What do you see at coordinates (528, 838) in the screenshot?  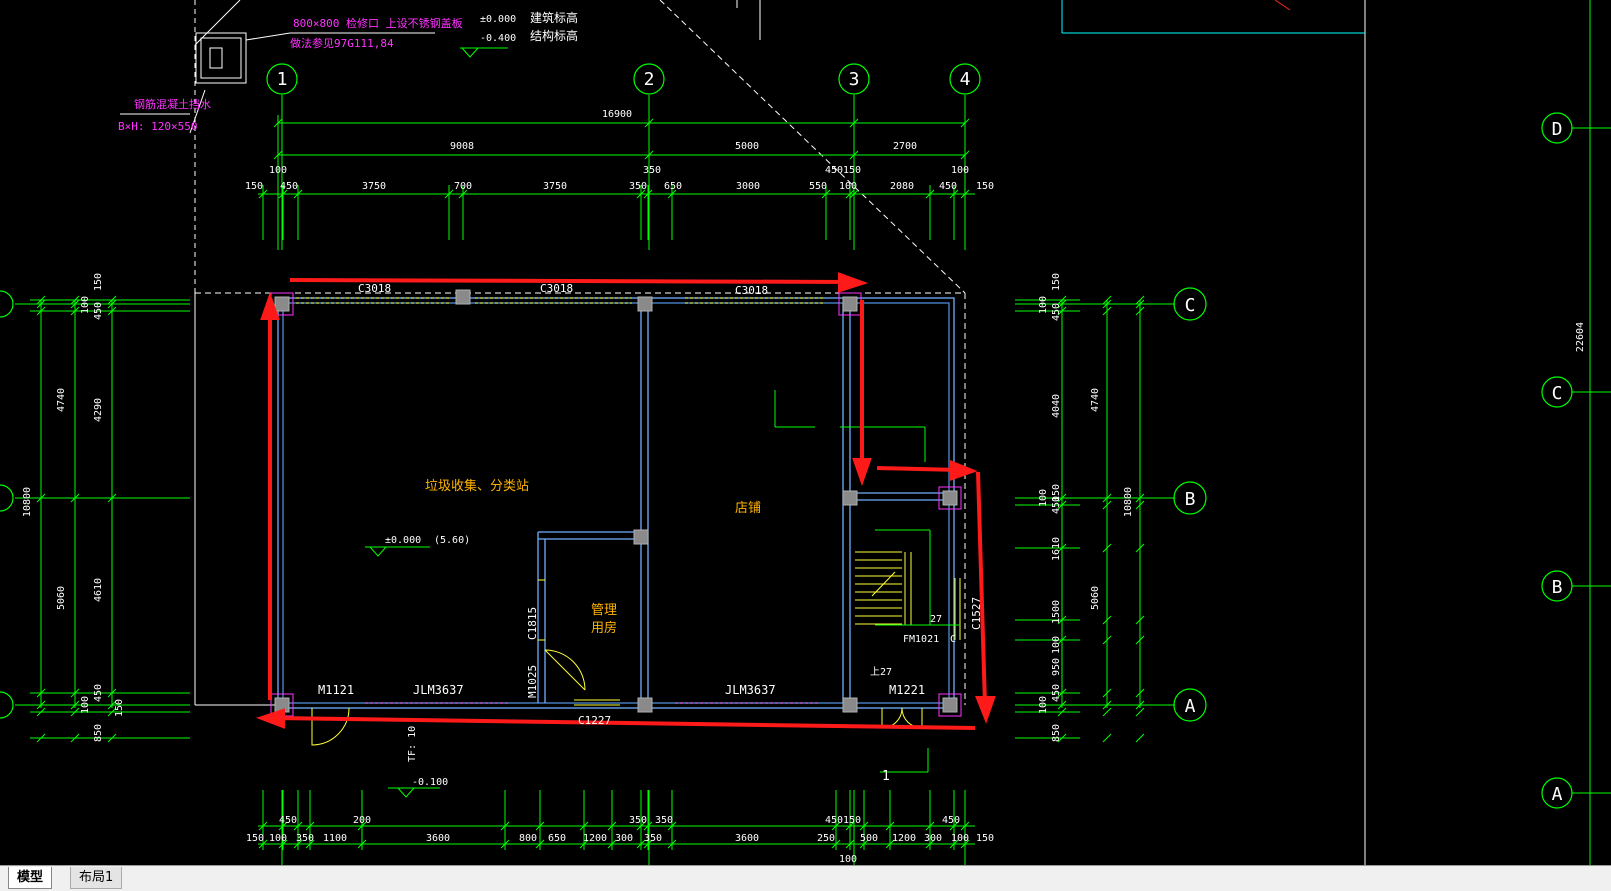 I see `dim-text: 800` at bounding box center [528, 838].